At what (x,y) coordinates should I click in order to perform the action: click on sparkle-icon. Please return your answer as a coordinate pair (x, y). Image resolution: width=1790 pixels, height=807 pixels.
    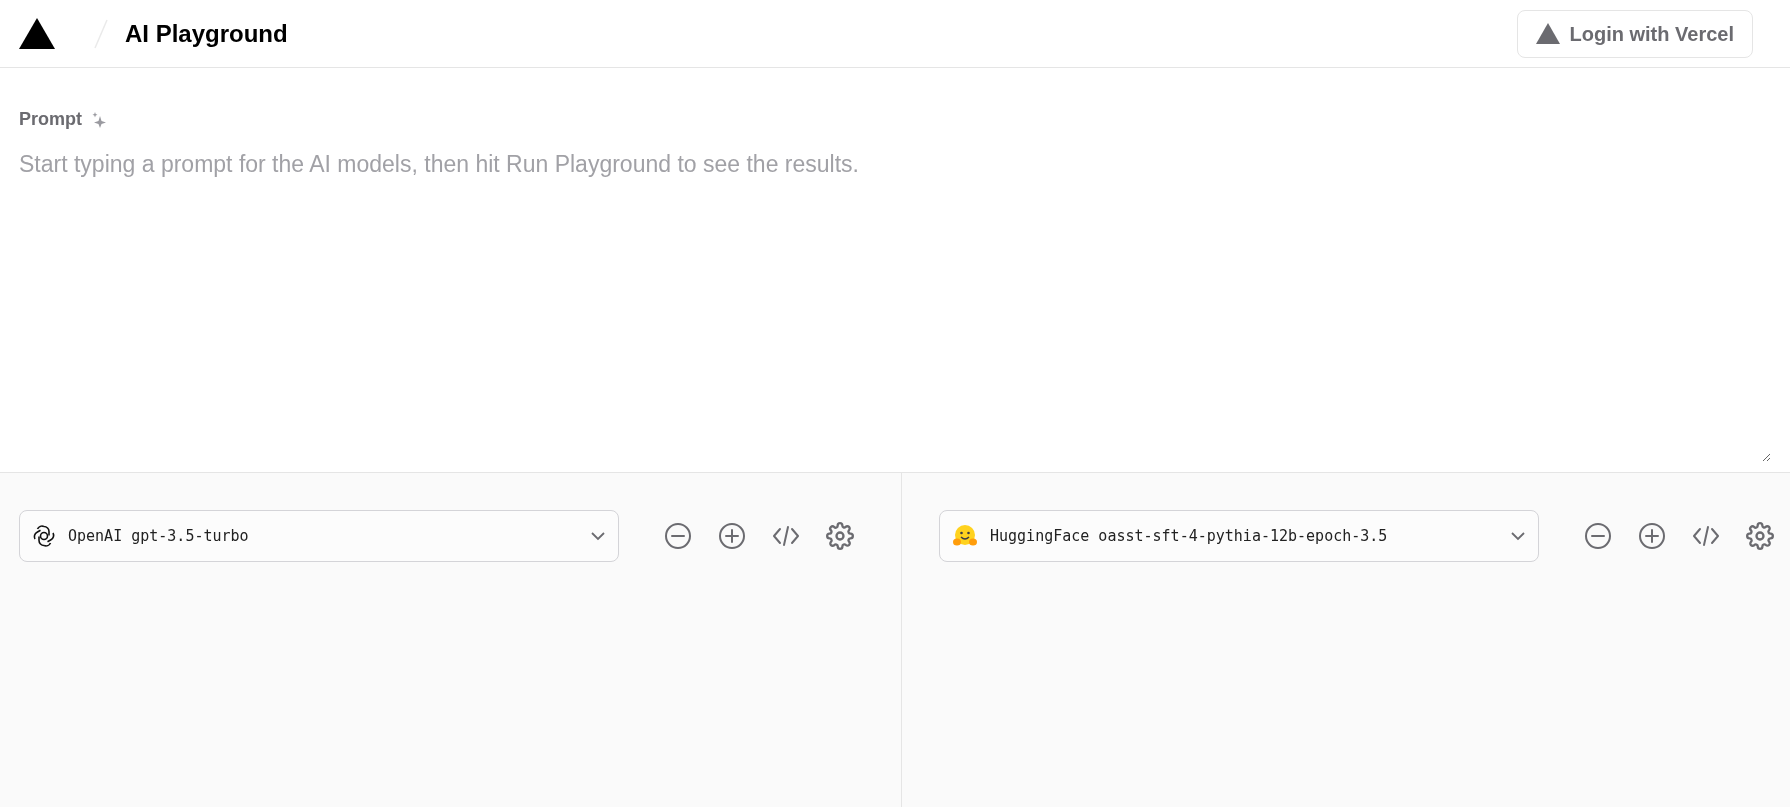
    Looking at the image, I should click on (99, 119).